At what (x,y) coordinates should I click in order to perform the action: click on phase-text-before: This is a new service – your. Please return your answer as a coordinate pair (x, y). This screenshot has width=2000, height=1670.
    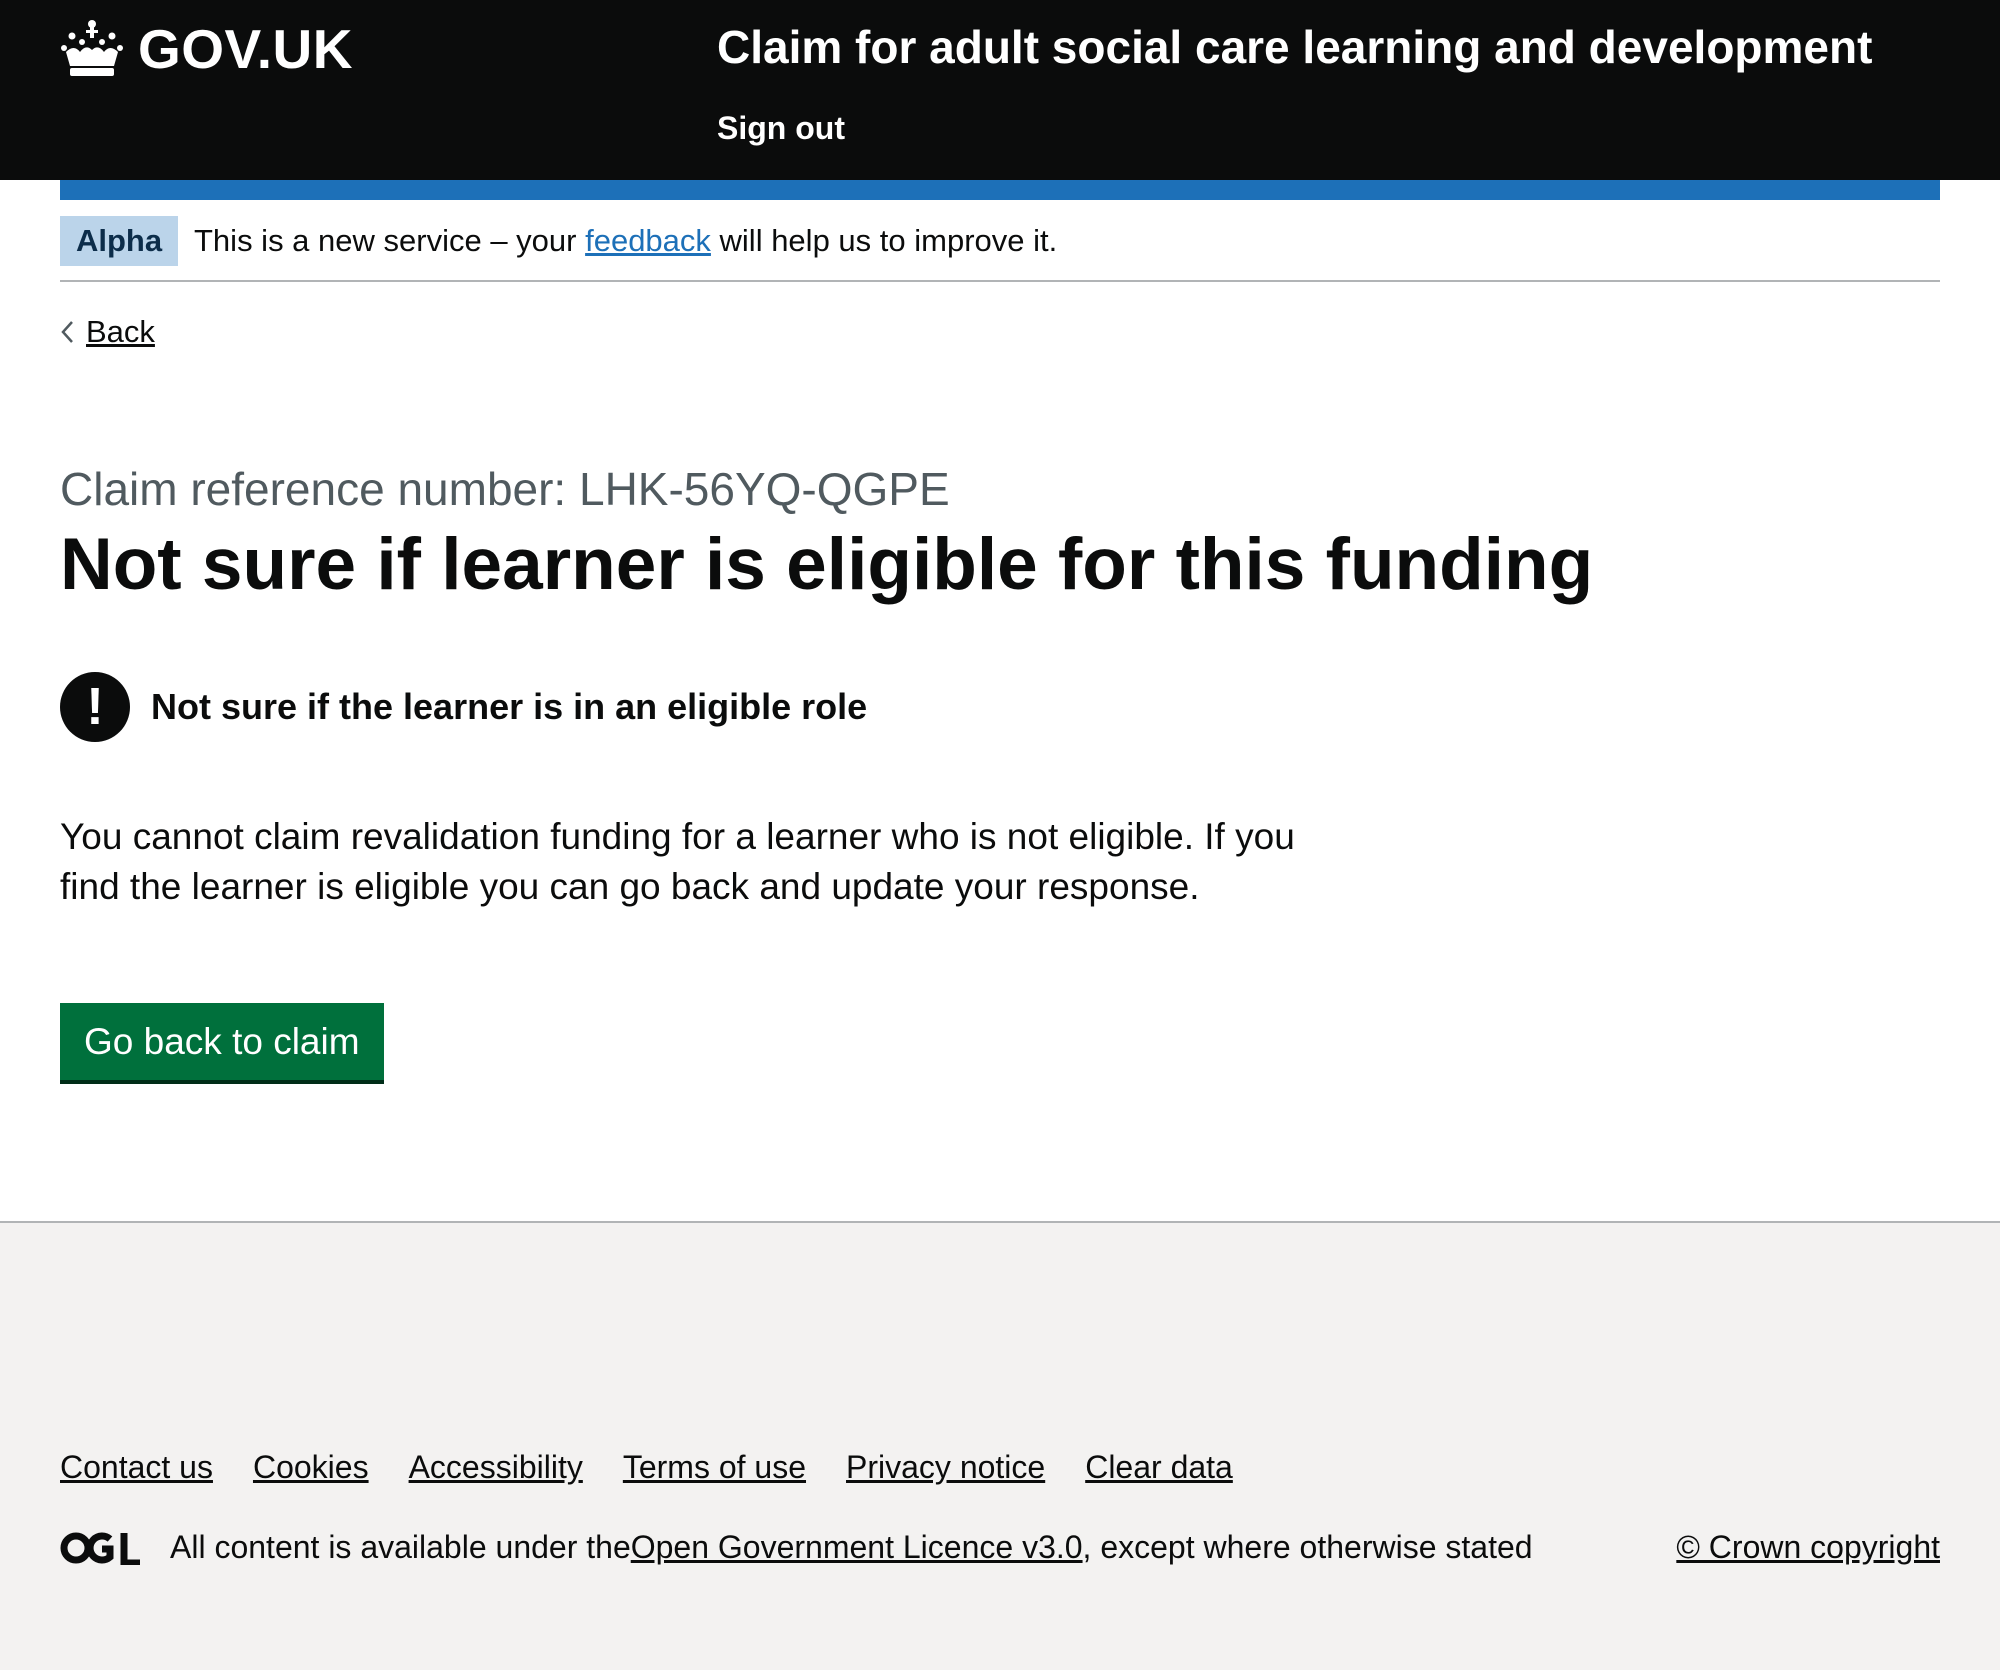
    Looking at the image, I should click on (390, 240).